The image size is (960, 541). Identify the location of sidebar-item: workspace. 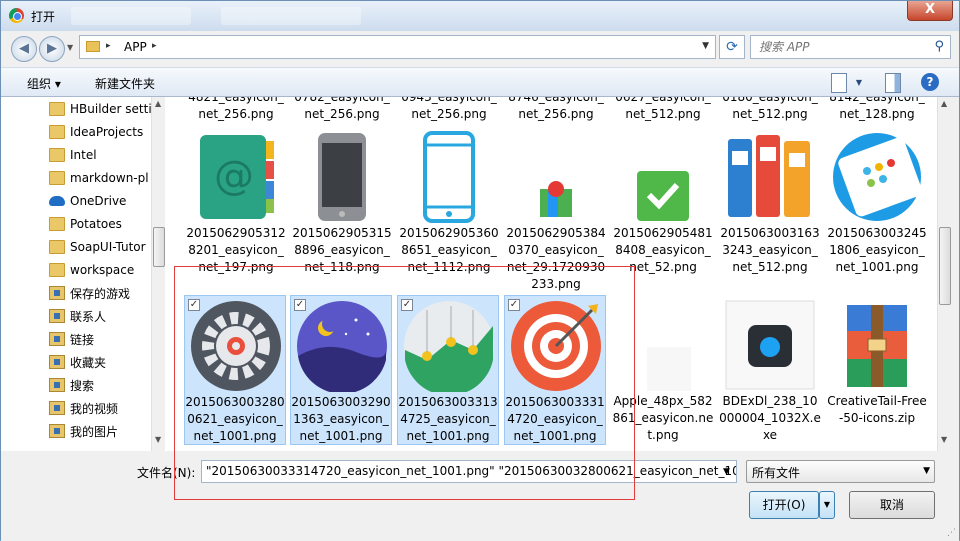
(91, 270).